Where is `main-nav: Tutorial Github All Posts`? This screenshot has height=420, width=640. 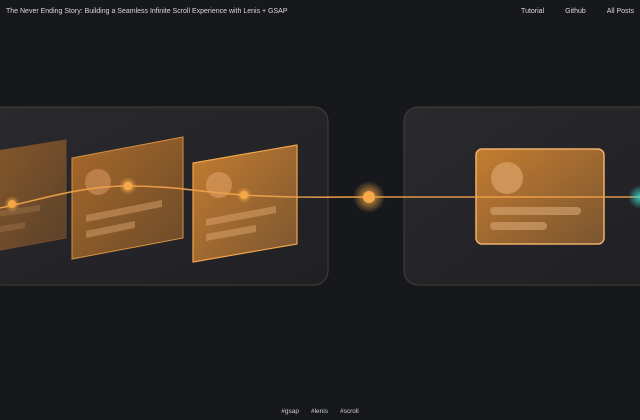
main-nav: Tutorial Github All Posts is located at coordinates (577, 11).